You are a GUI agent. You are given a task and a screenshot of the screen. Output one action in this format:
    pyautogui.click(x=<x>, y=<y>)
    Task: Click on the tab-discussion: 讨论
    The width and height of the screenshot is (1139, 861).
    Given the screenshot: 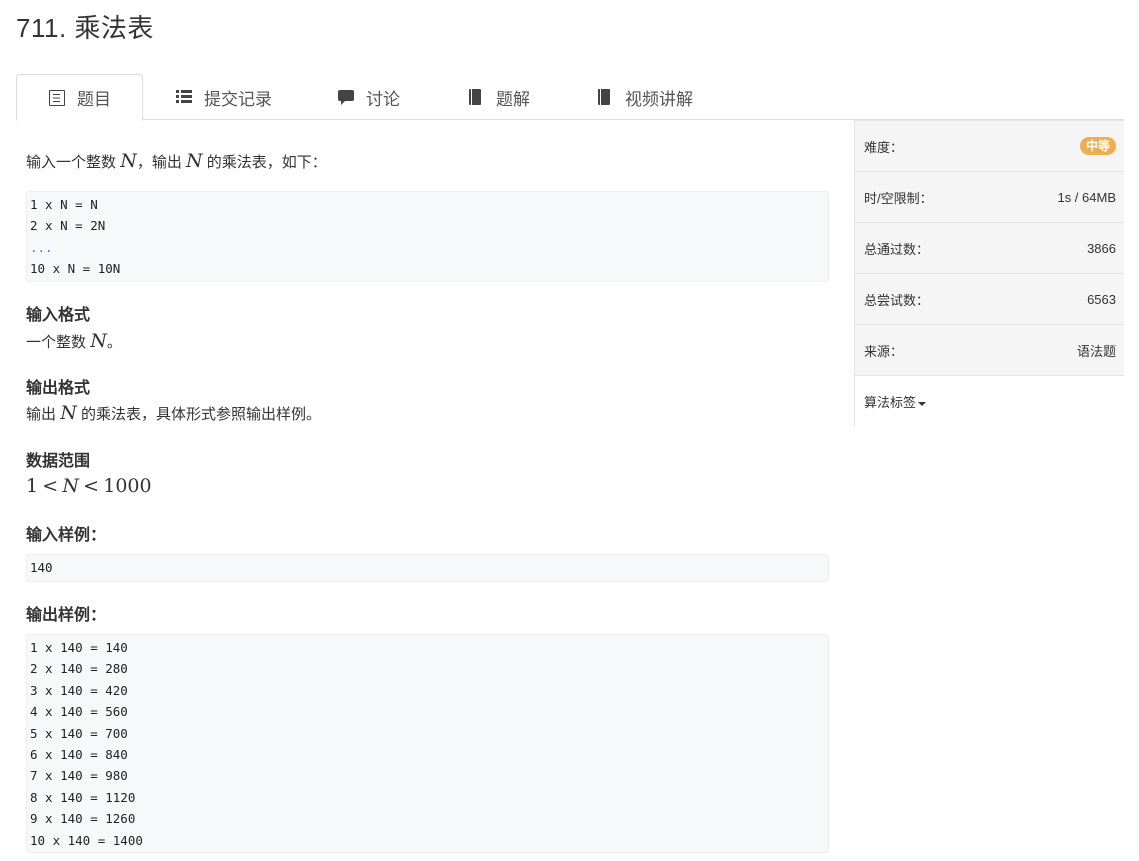 What is the action you would take?
    pyautogui.click(x=369, y=97)
    